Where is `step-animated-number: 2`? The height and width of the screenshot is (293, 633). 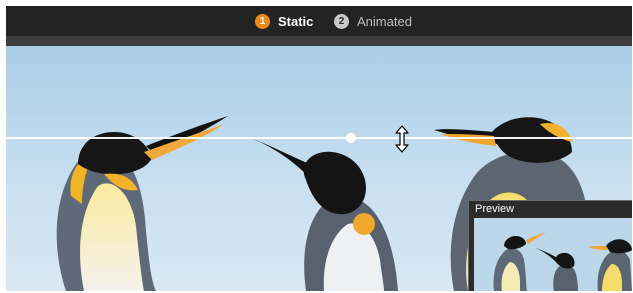 step-animated-number: 2 is located at coordinates (341, 21).